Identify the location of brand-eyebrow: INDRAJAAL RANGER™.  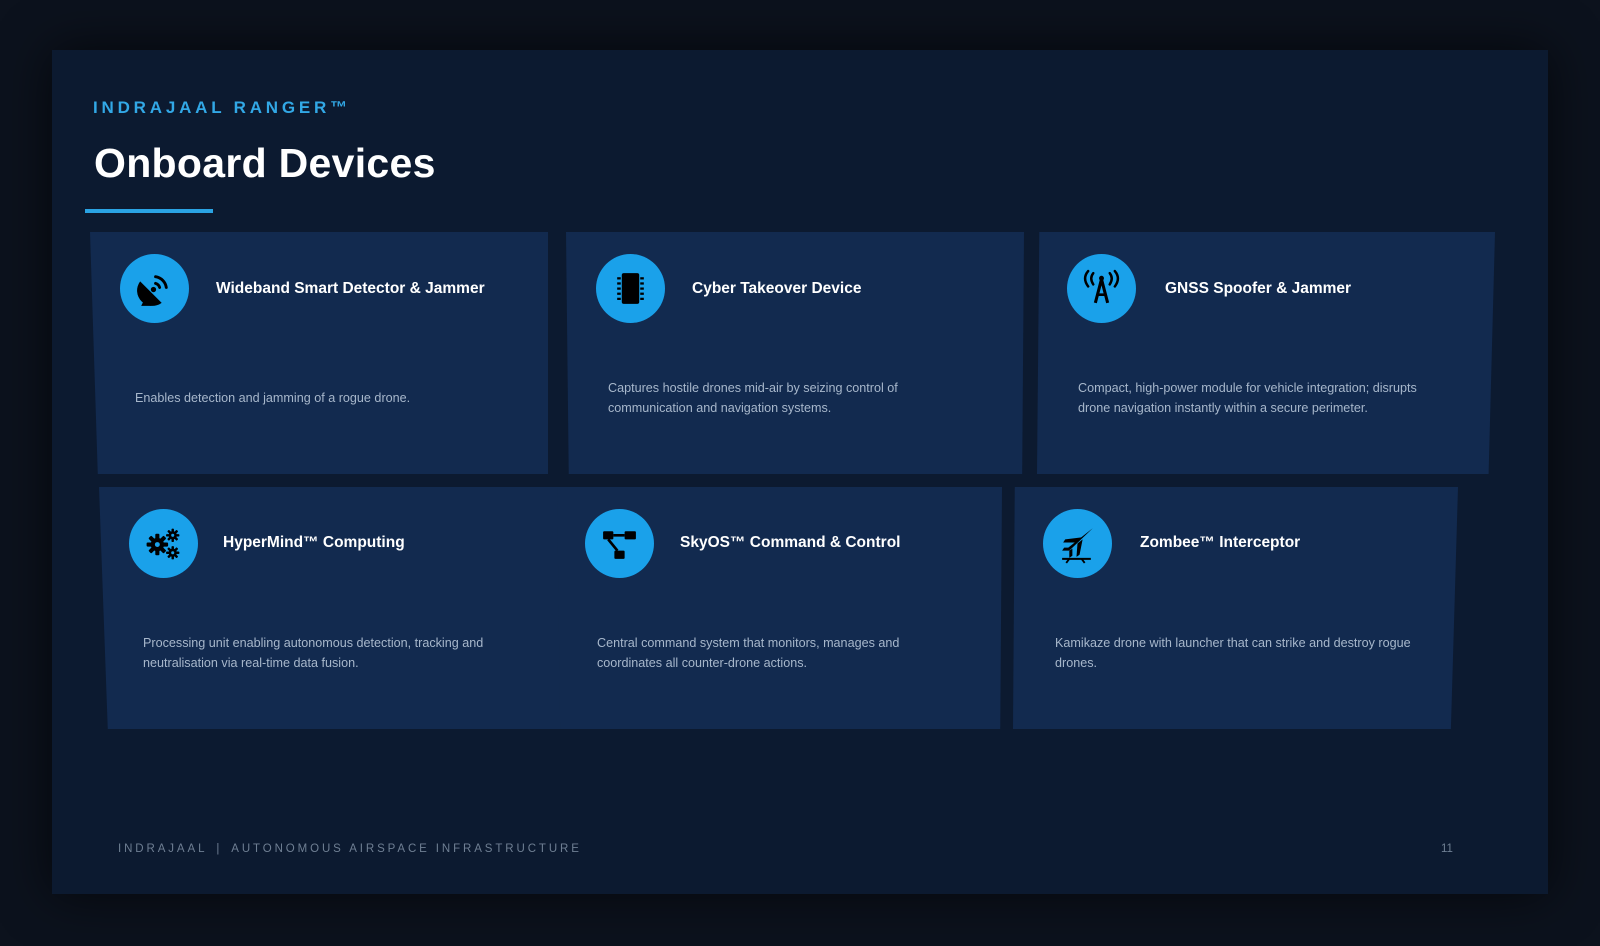
(222, 107).